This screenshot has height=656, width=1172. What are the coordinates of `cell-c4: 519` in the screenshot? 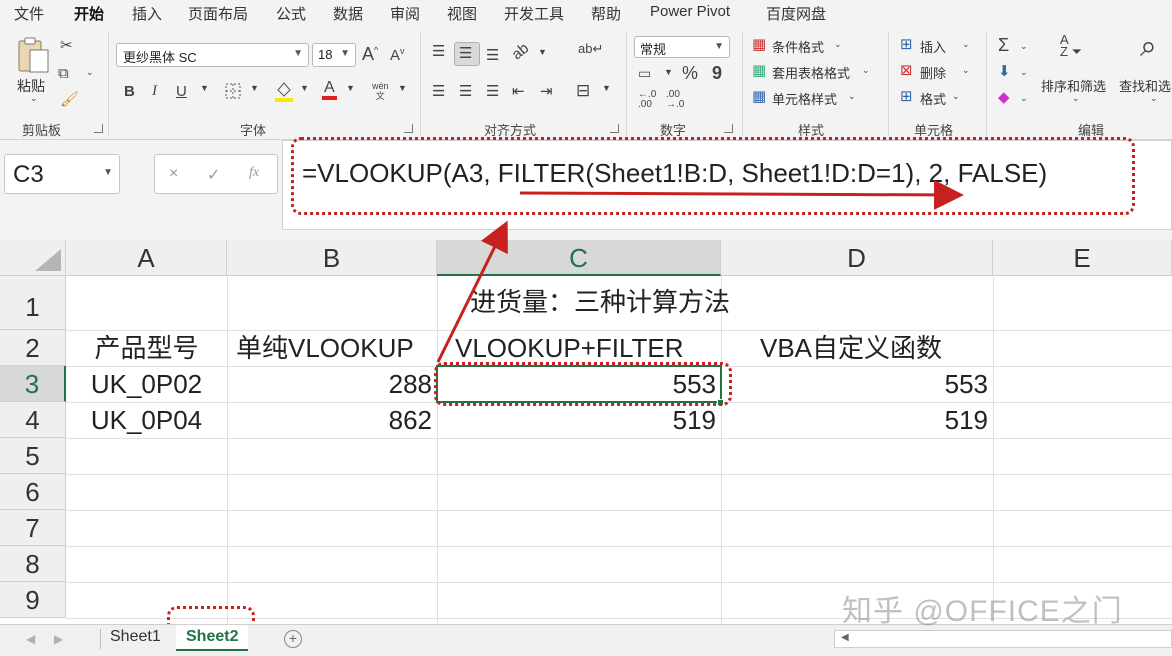 It's located at (576, 420).